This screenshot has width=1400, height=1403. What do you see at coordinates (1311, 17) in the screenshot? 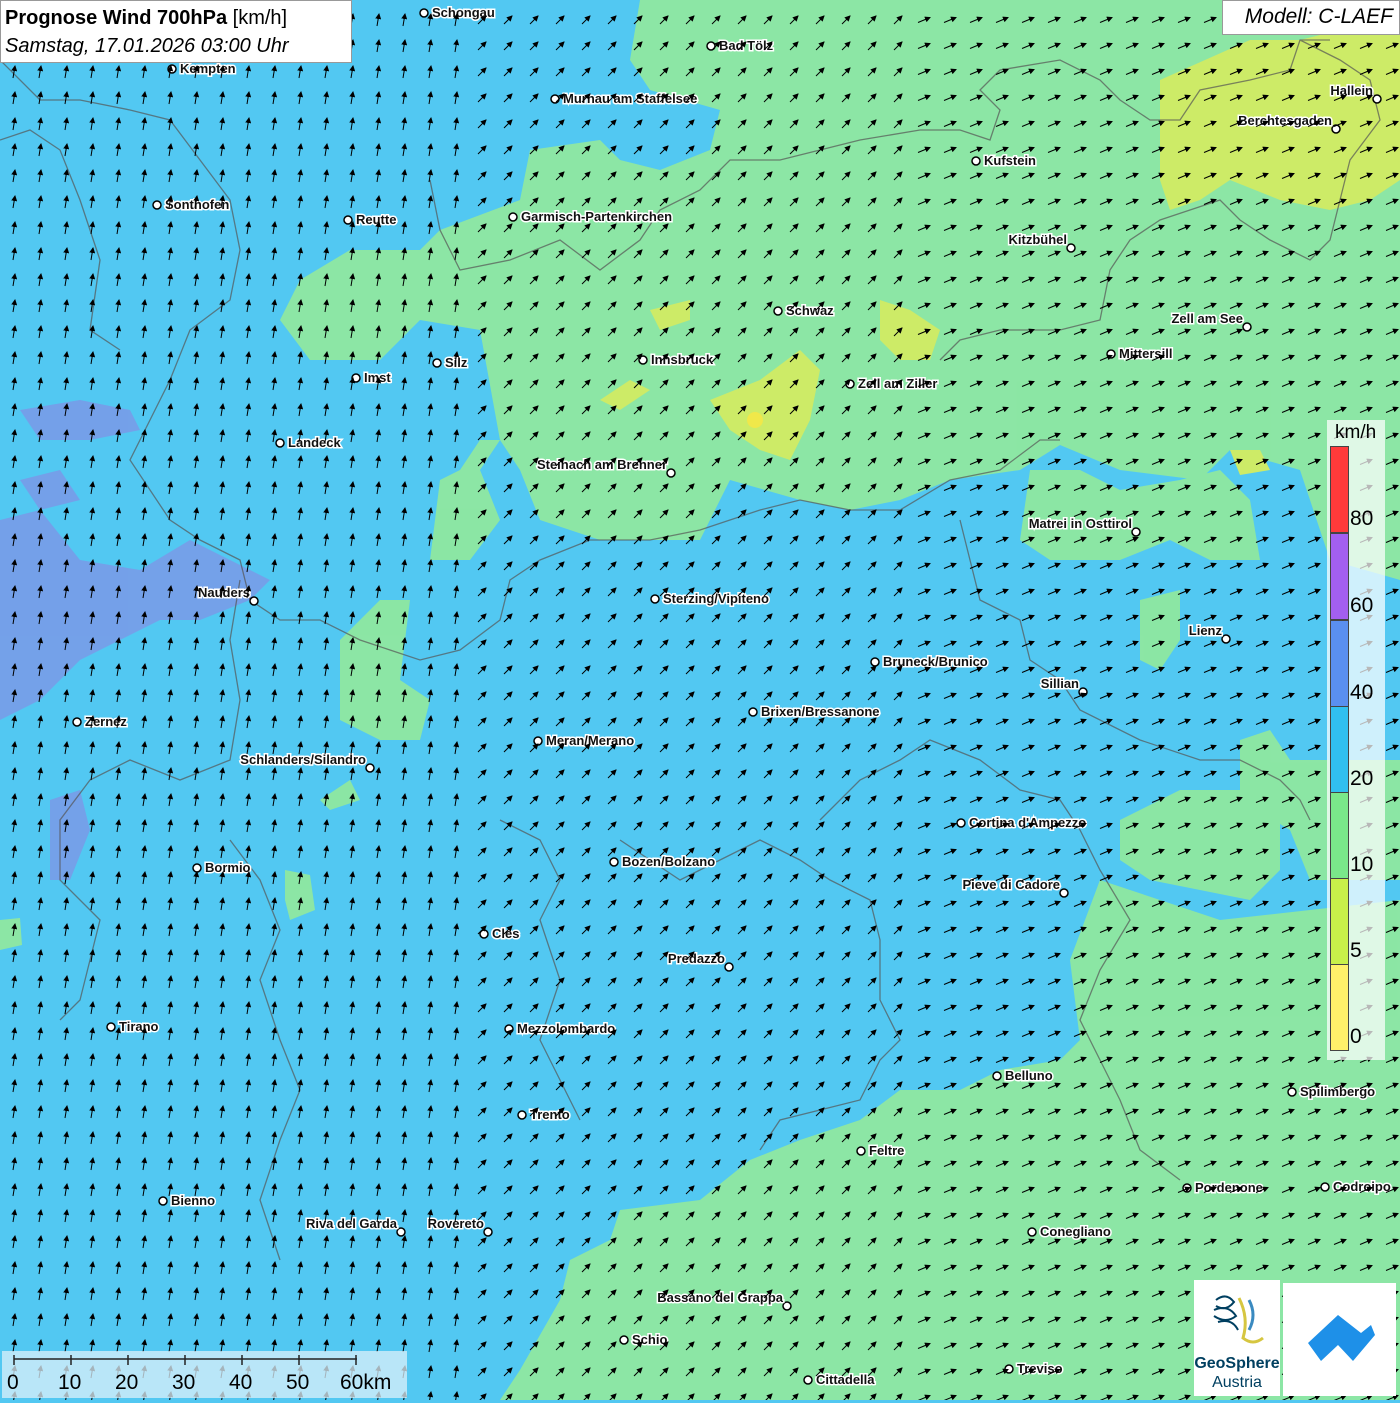
I see `model-label: Modell: C-LAEF` at bounding box center [1311, 17].